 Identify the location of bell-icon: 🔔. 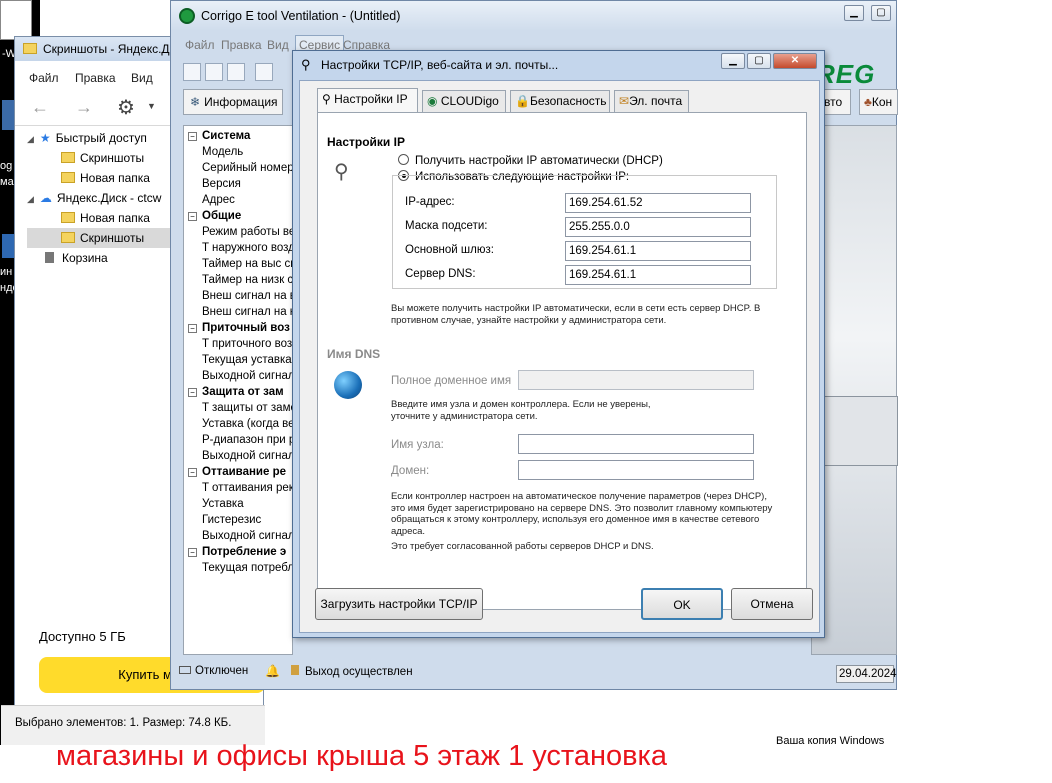
(272, 671).